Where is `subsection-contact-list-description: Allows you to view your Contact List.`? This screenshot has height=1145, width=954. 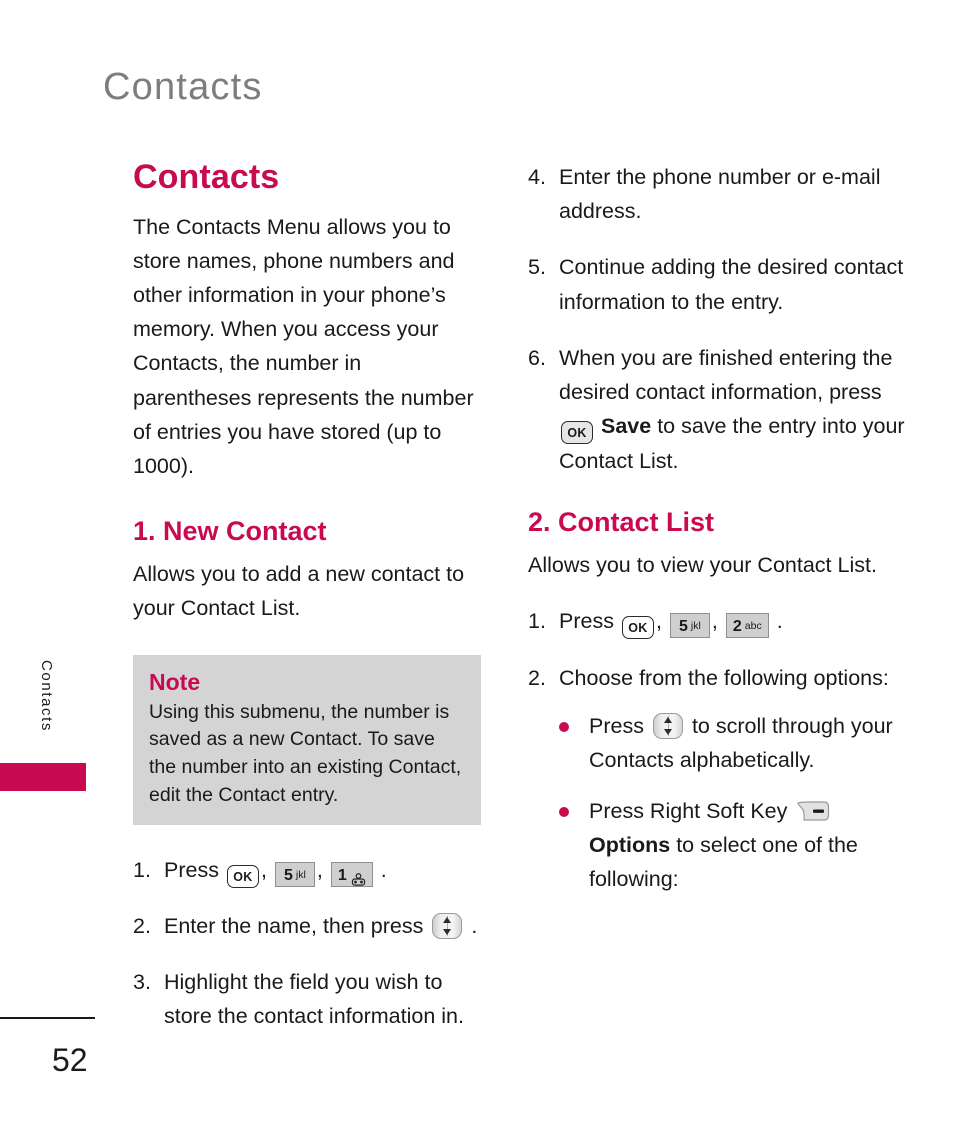
subsection-contact-list-description: Allows you to view your Contact List. is located at coordinates (702, 564).